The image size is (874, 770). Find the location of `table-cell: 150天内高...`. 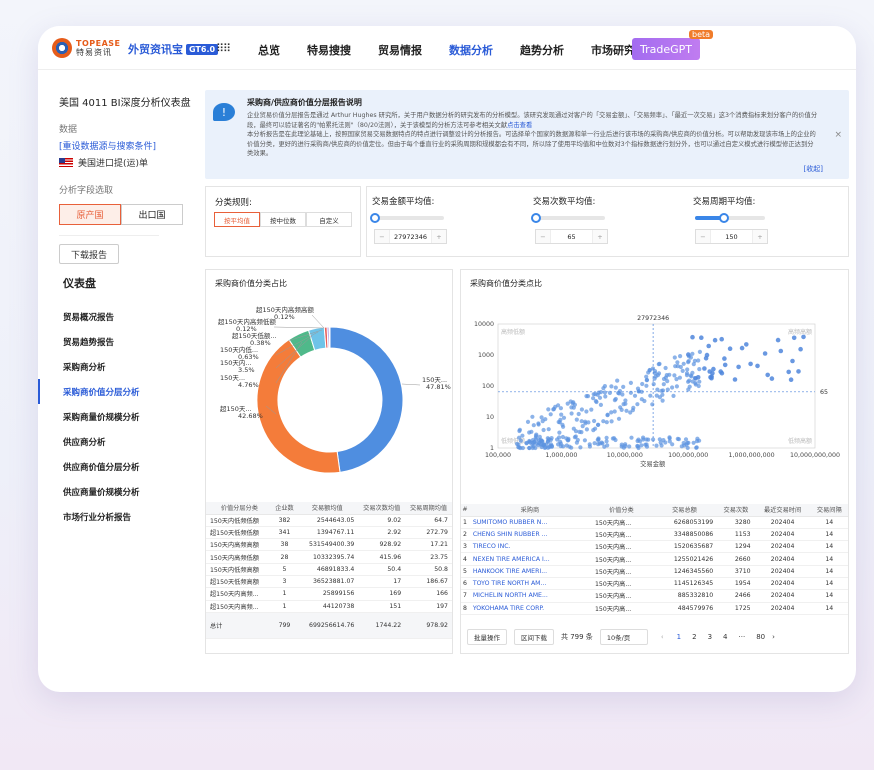

table-cell: 150天内高... is located at coordinates (621, 535).